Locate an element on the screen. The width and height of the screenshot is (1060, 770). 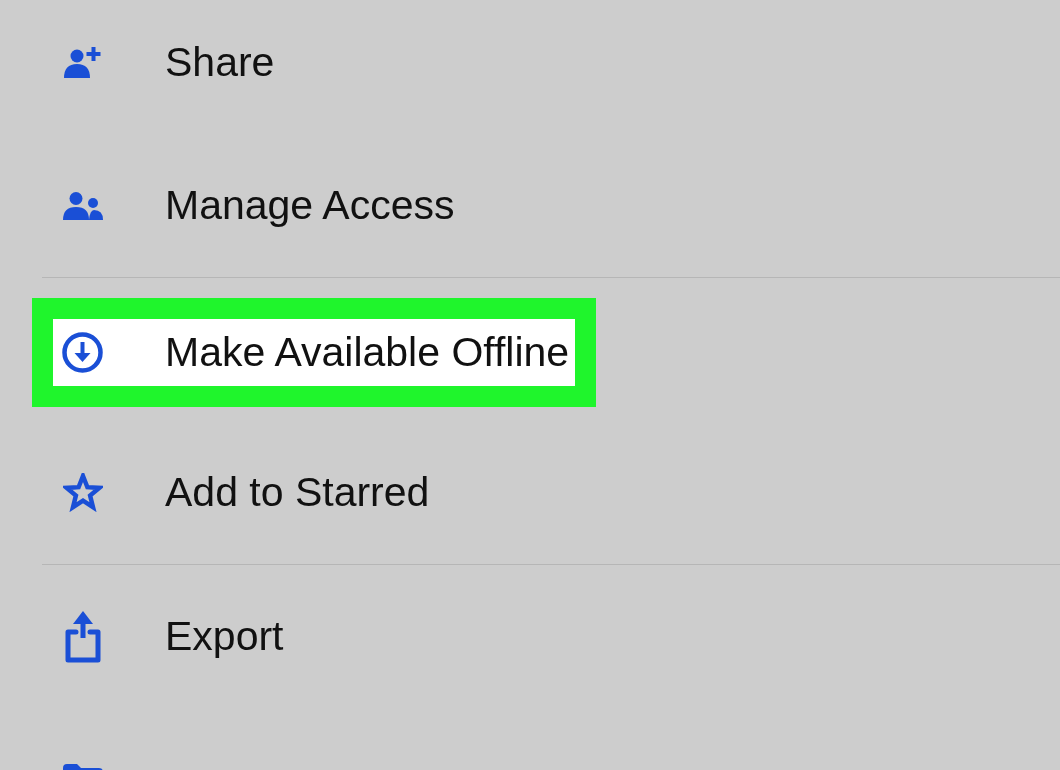
arrow-down-circle-icon is located at coordinates (82, 352).